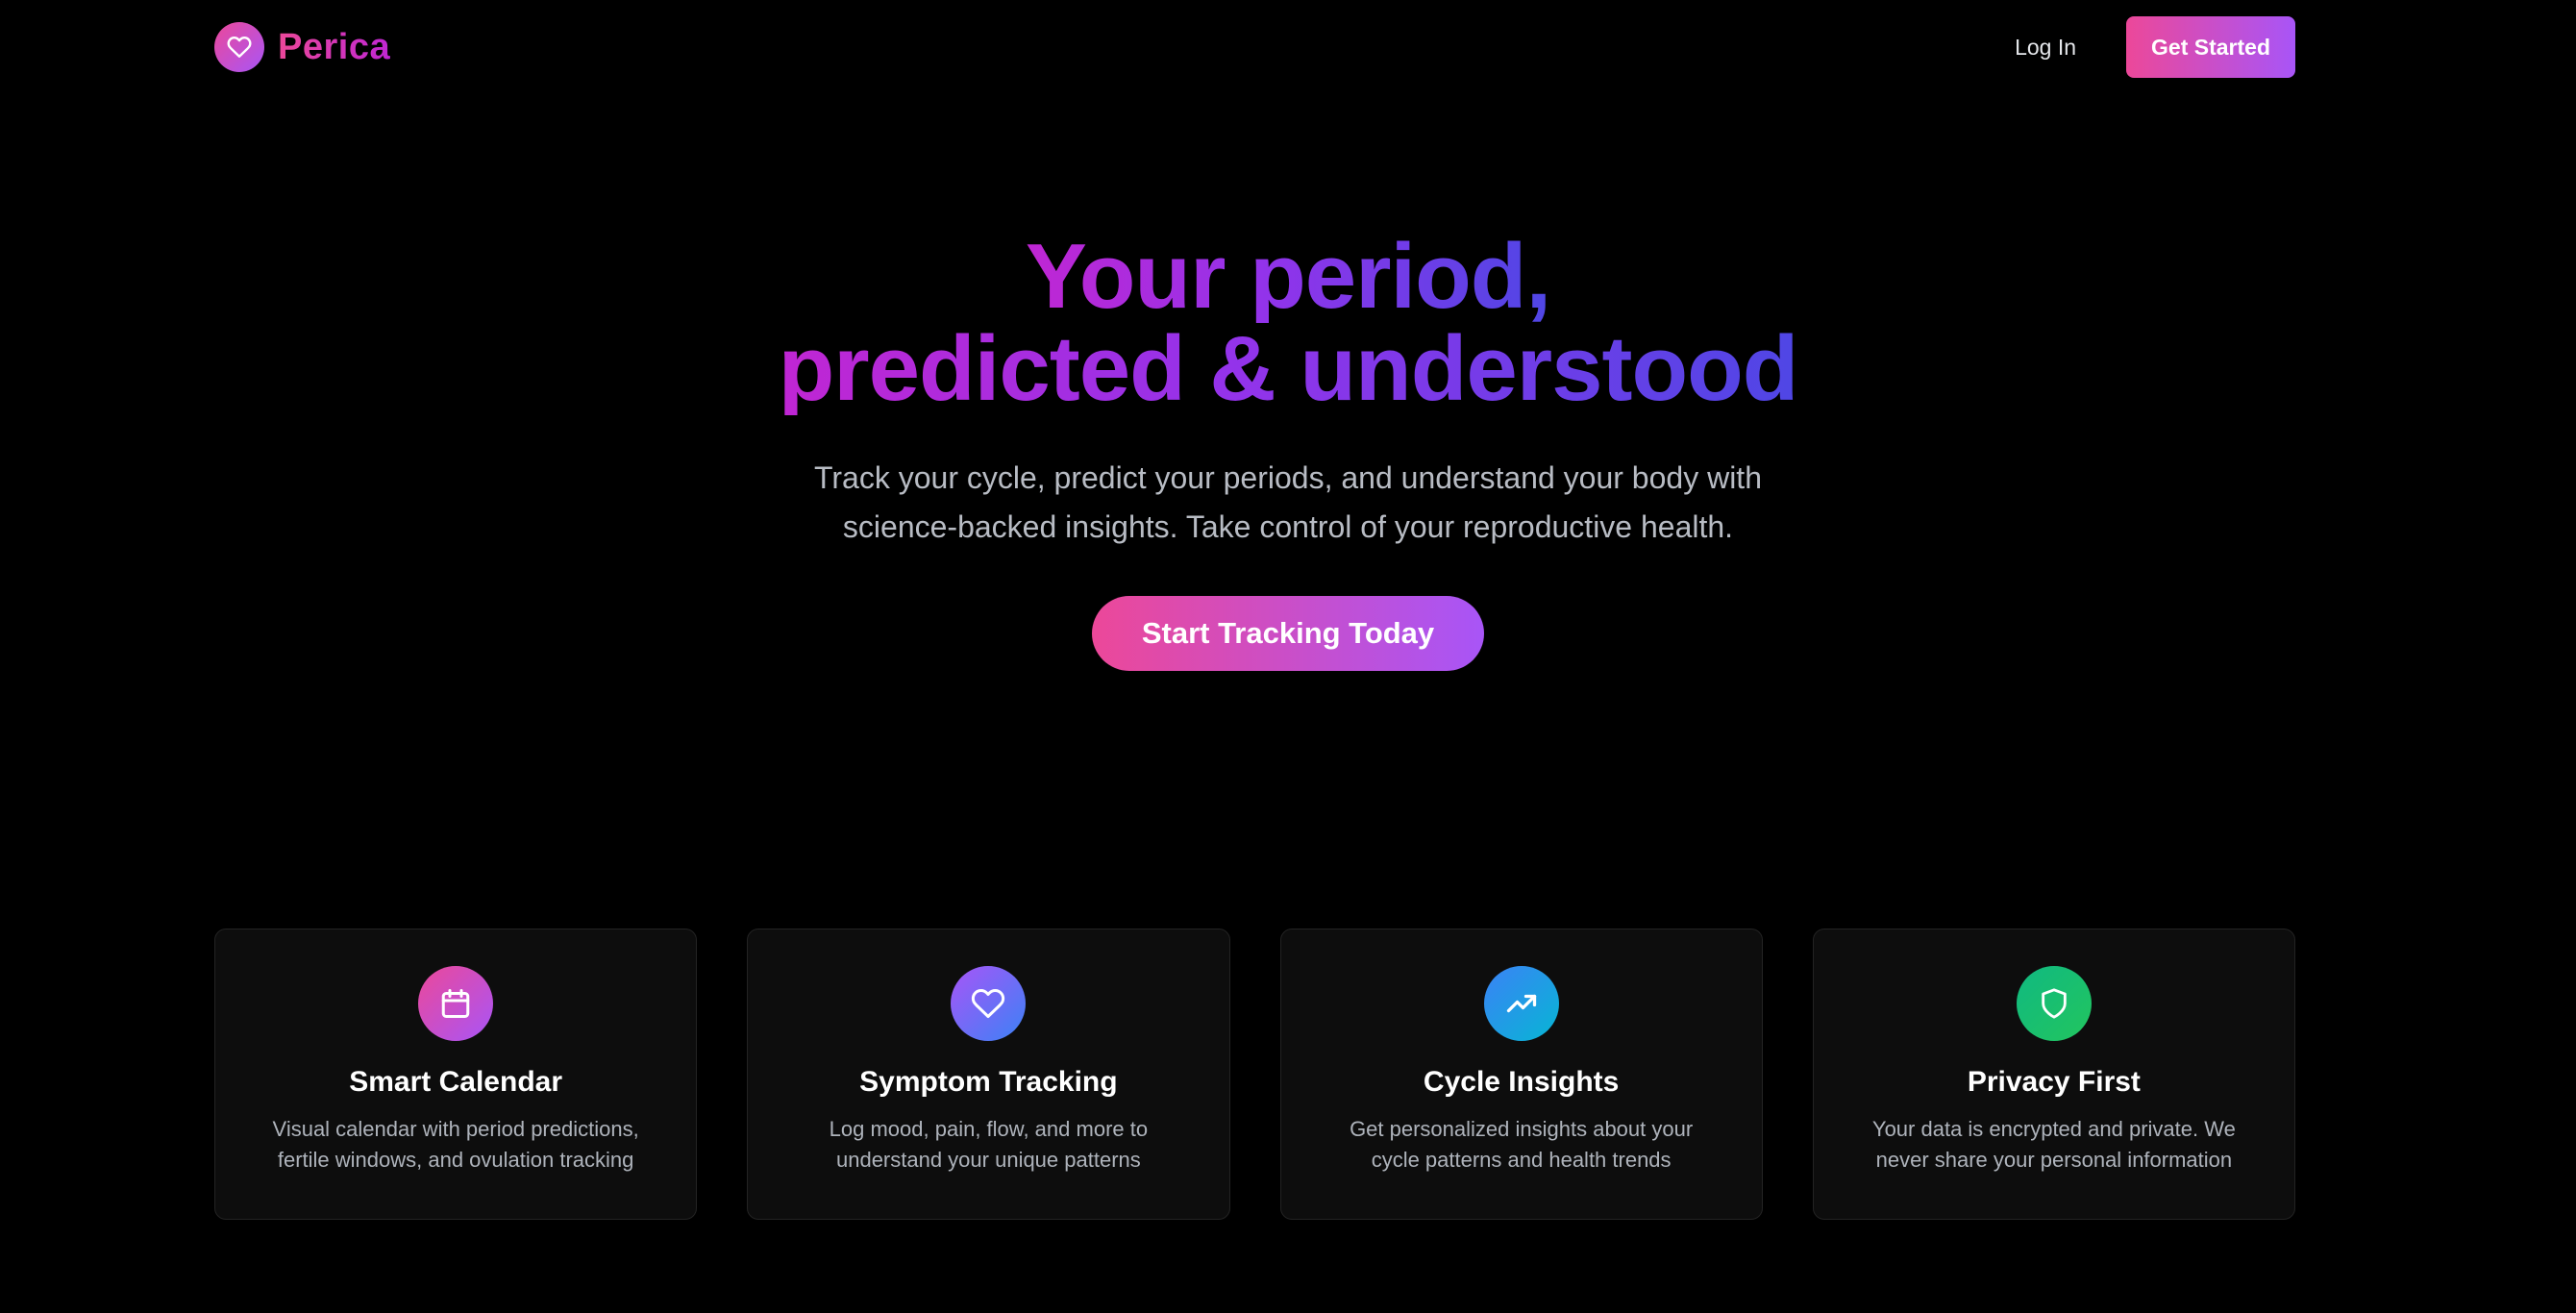 The image size is (2576, 1313). What do you see at coordinates (2054, 1082) in the screenshot?
I see `feature-title: Privacy First` at bounding box center [2054, 1082].